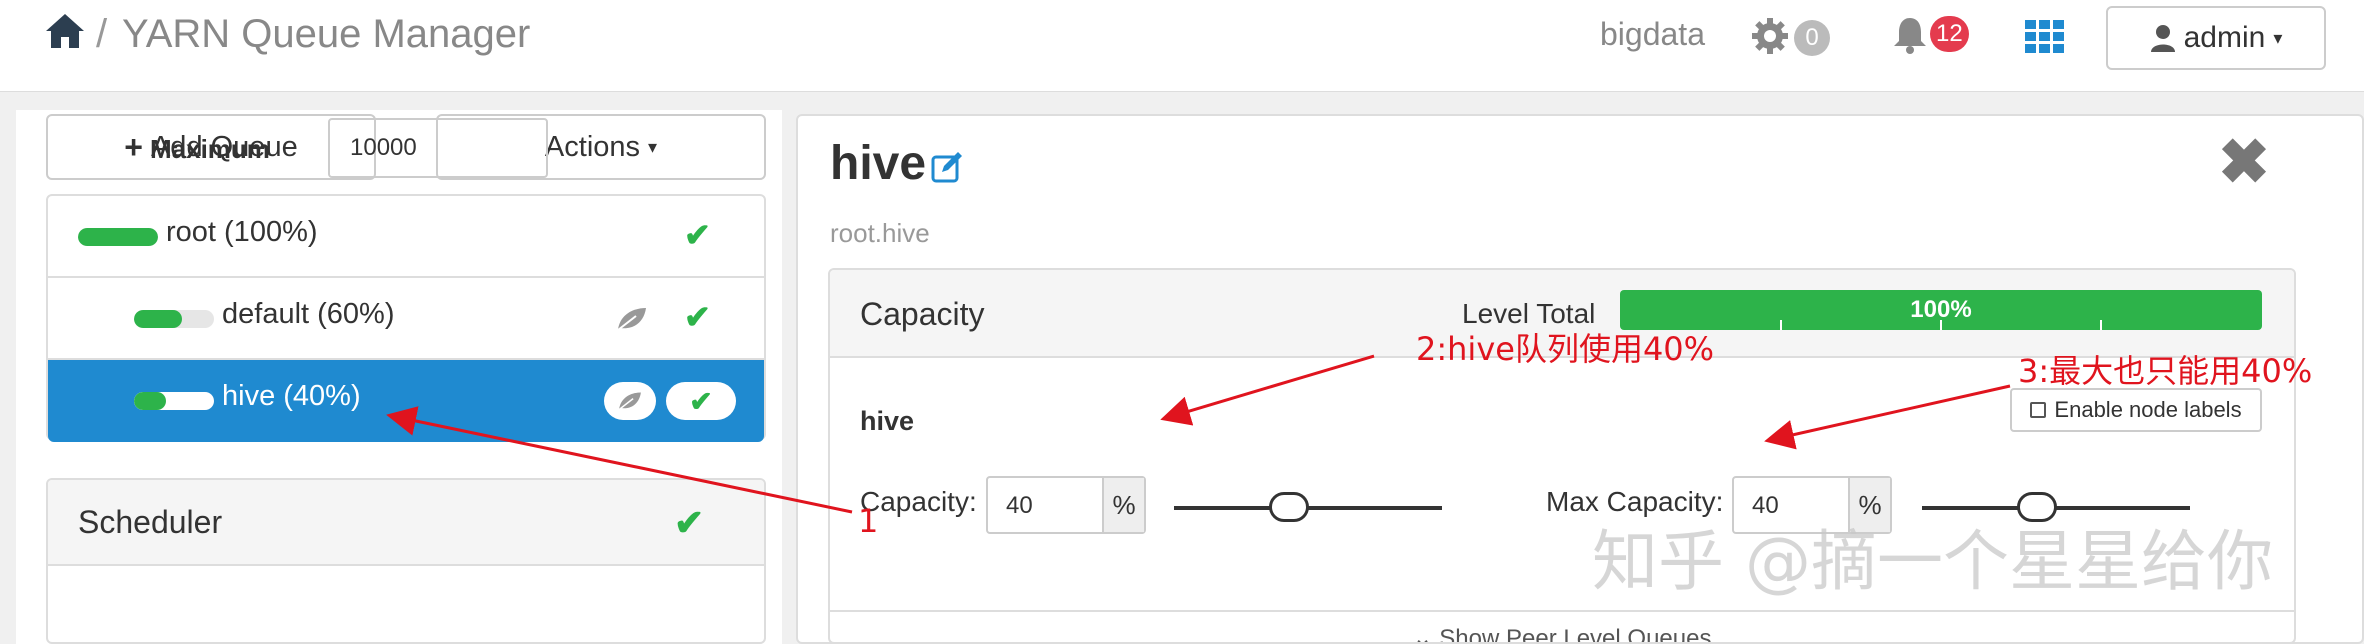 The width and height of the screenshot is (2364, 644). What do you see at coordinates (1124, 505) in the screenshot?
I see `percent-addon: %` at bounding box center [1124, 505].